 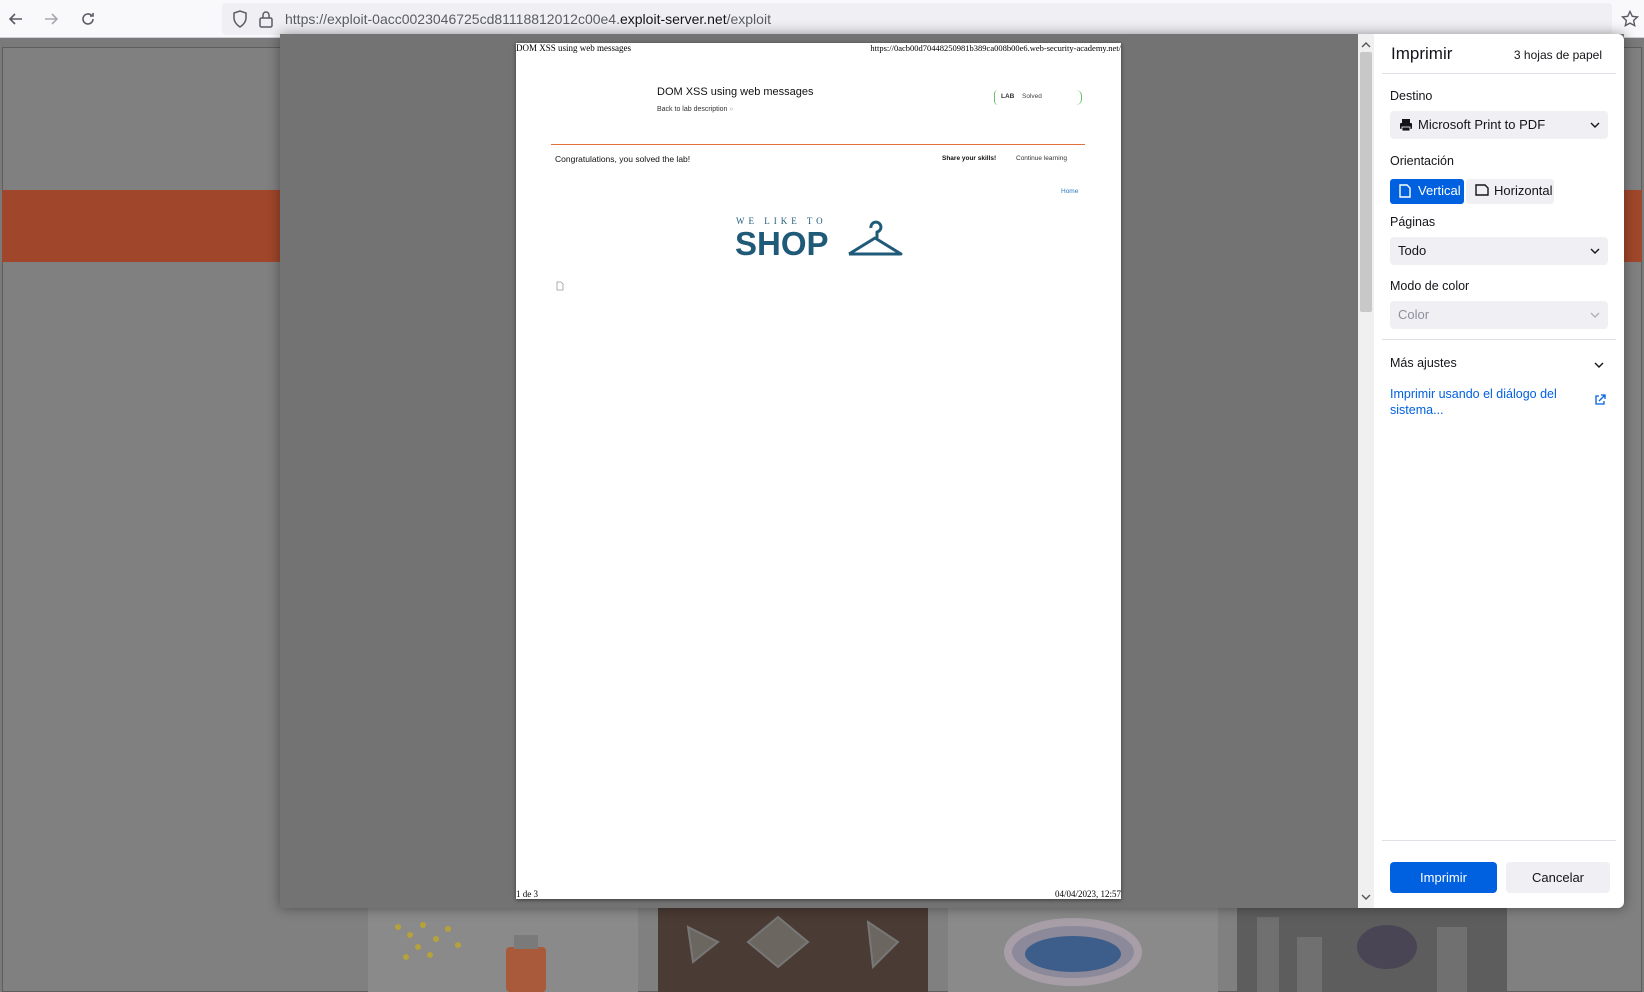 I want to click on destination-value: Microsoft Print to PDF, so click(x=1482, y=124).